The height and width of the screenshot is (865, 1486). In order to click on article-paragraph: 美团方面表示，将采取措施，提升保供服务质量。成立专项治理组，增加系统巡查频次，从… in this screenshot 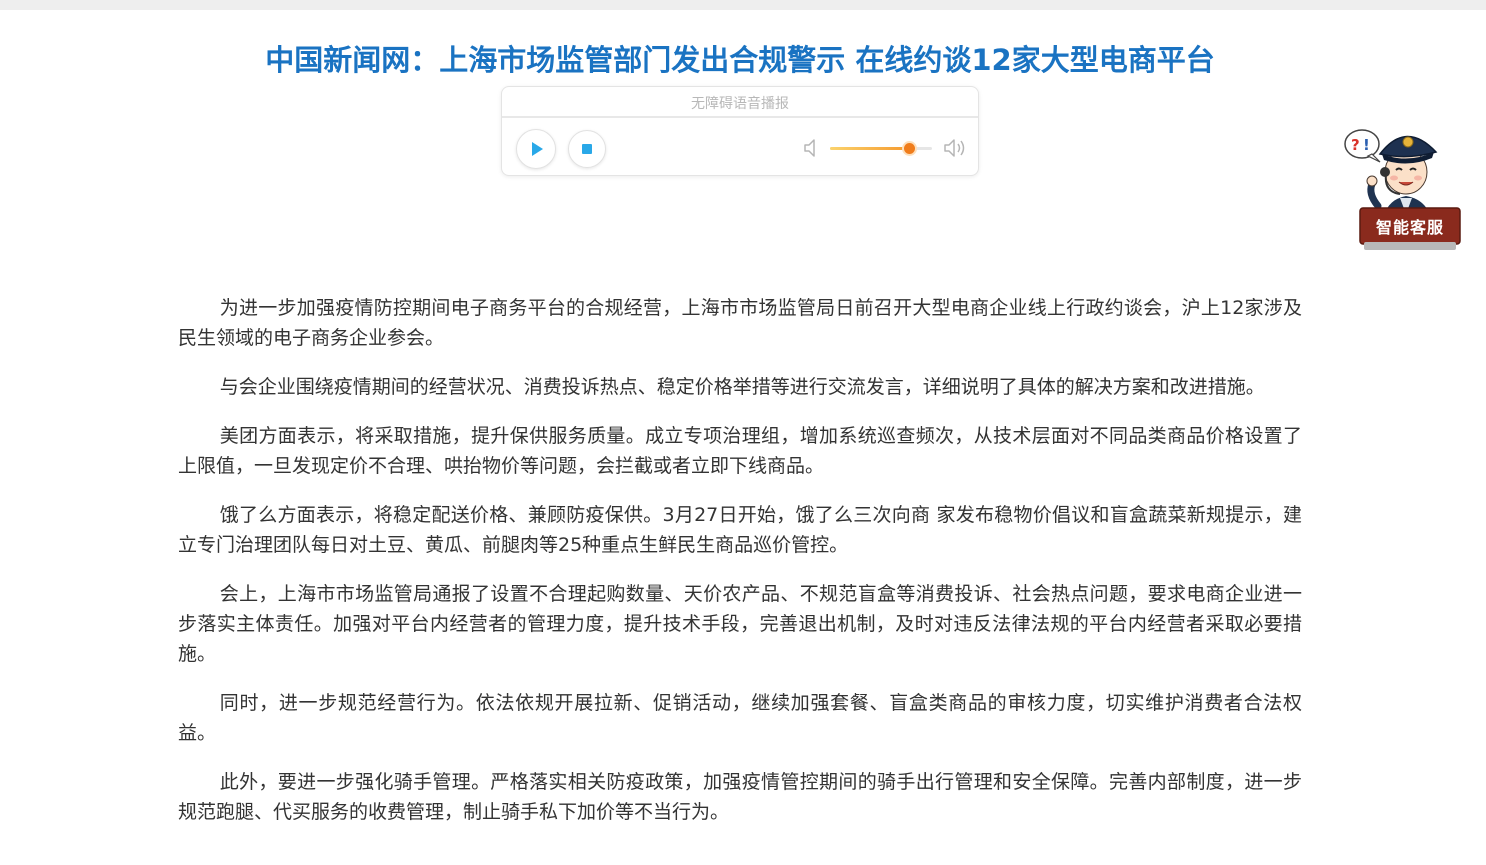, I will do `click(740, 451)`.